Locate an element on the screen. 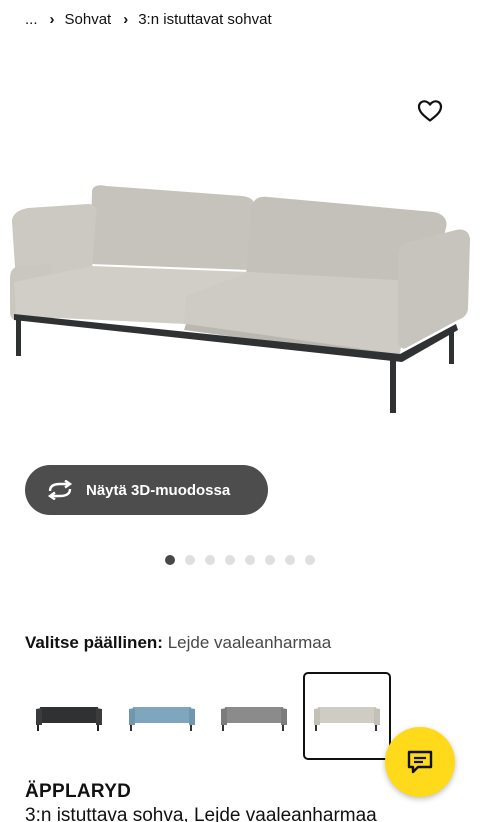  cover-selected-value: Lejde vaaleanharmaa is located at coordinates (249, 642).